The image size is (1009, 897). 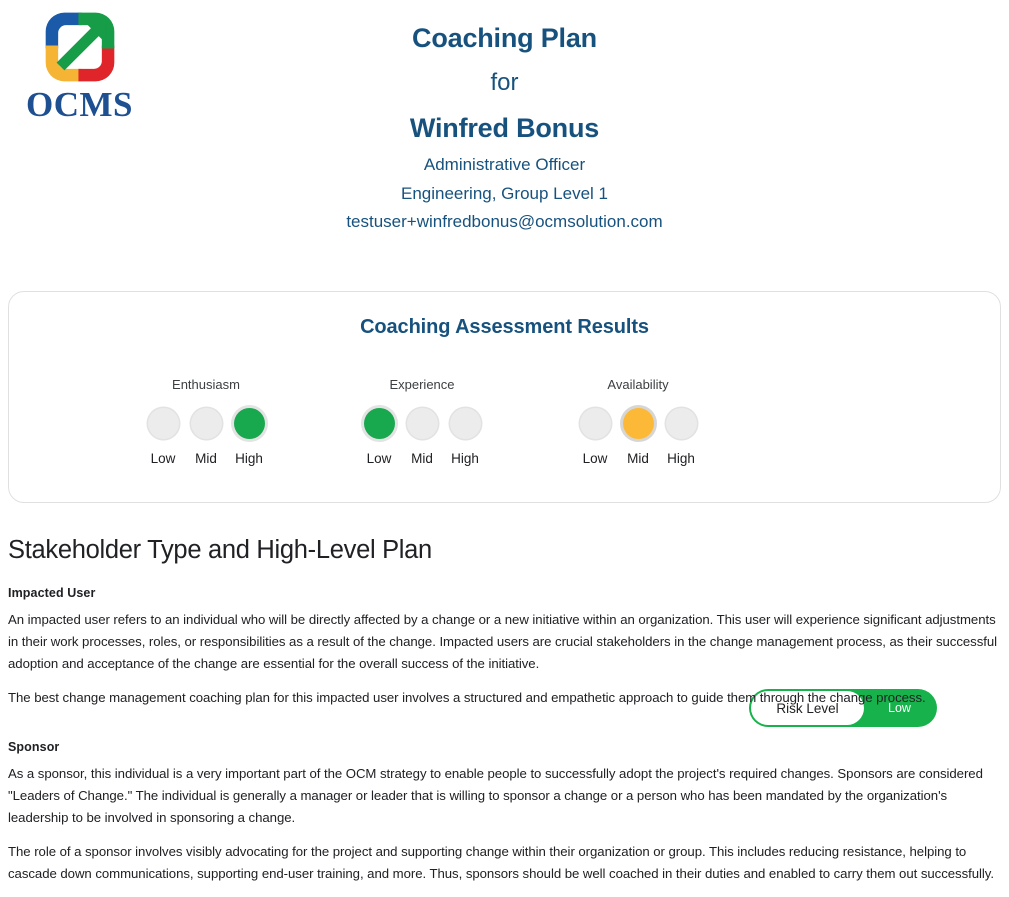 I want to click on plan-group-subheading: Impacted User, so click(x=52, y=593).